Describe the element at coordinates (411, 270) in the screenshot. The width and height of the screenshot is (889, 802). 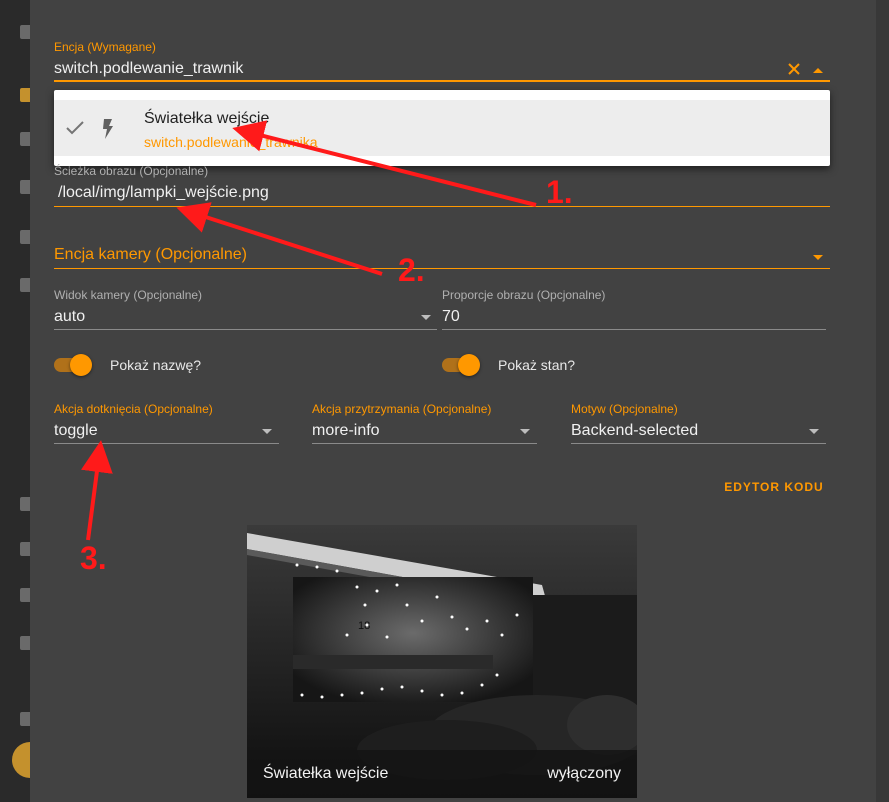
I see `annotation-two: 2.` at that location.